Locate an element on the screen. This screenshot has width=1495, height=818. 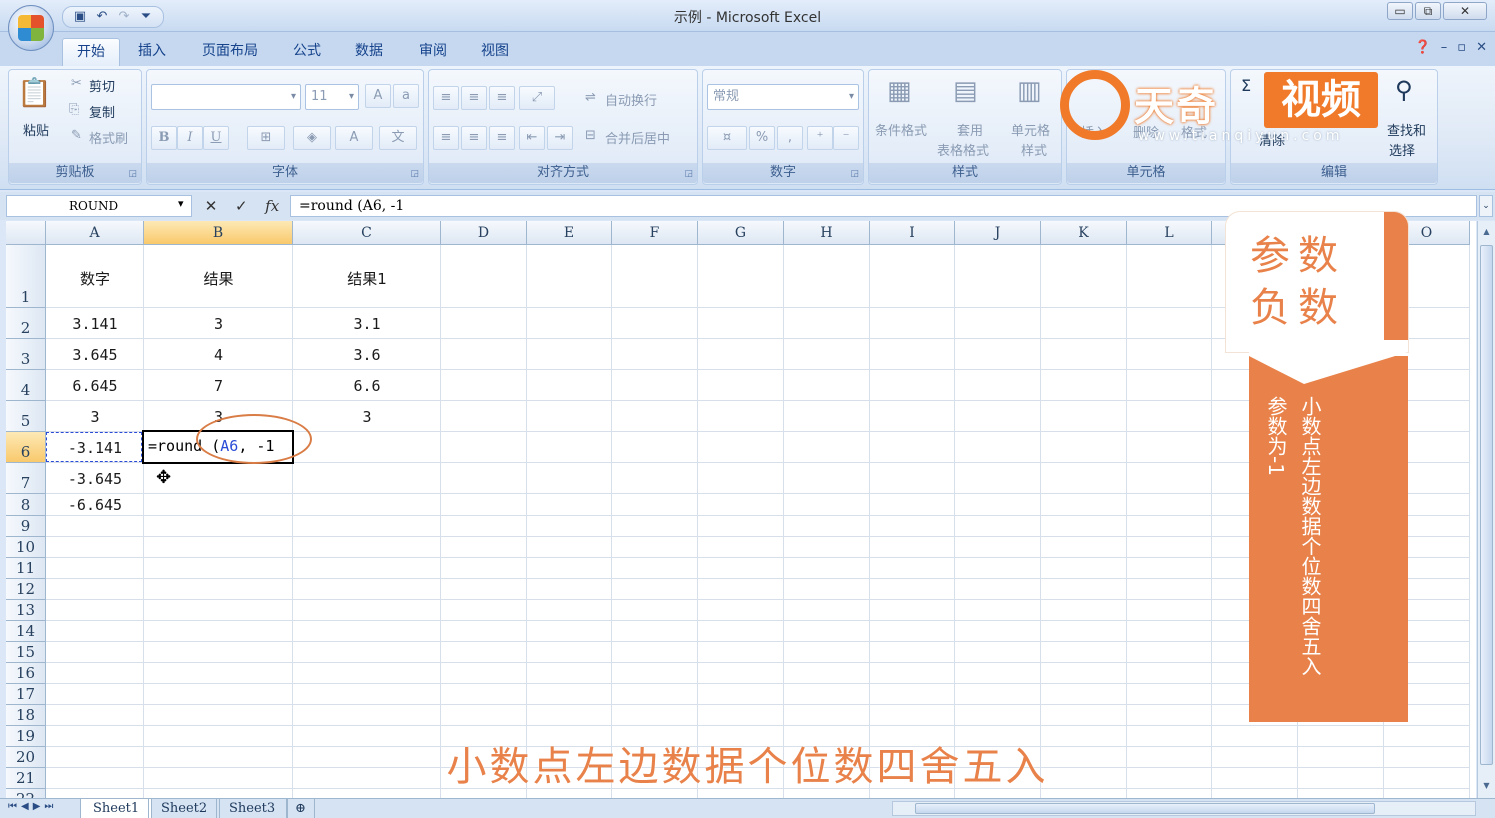
orientation-icon: ⤢ is located at coordinates (537, 98).